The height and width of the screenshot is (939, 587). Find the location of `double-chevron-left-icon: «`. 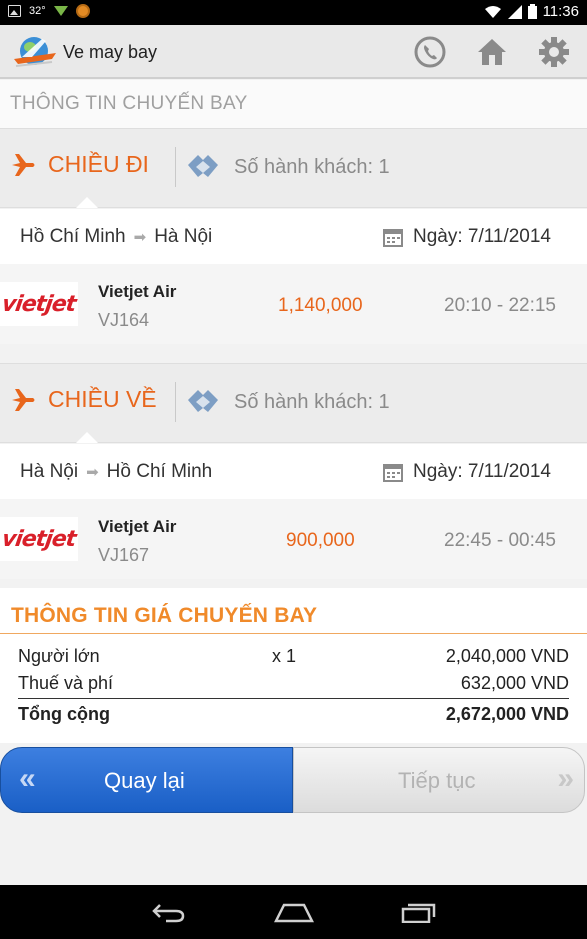

double-chevron-left-icon: « is located at coordinates (27, 778).